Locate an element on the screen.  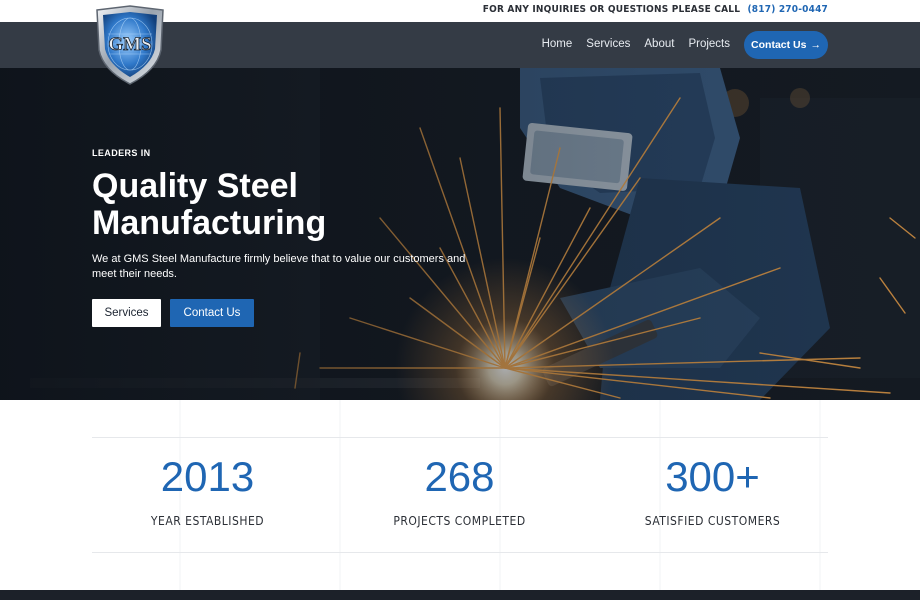
nav-contact-button: Contact Us → is located at coordinates (786, 45).